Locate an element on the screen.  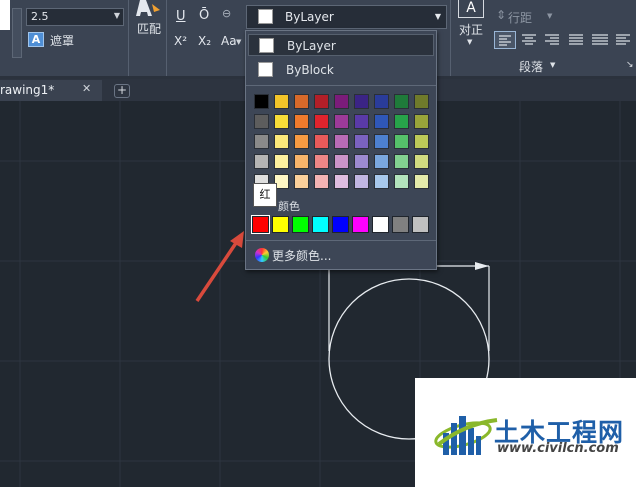
index-color-row is located at coordinates (341, 151).